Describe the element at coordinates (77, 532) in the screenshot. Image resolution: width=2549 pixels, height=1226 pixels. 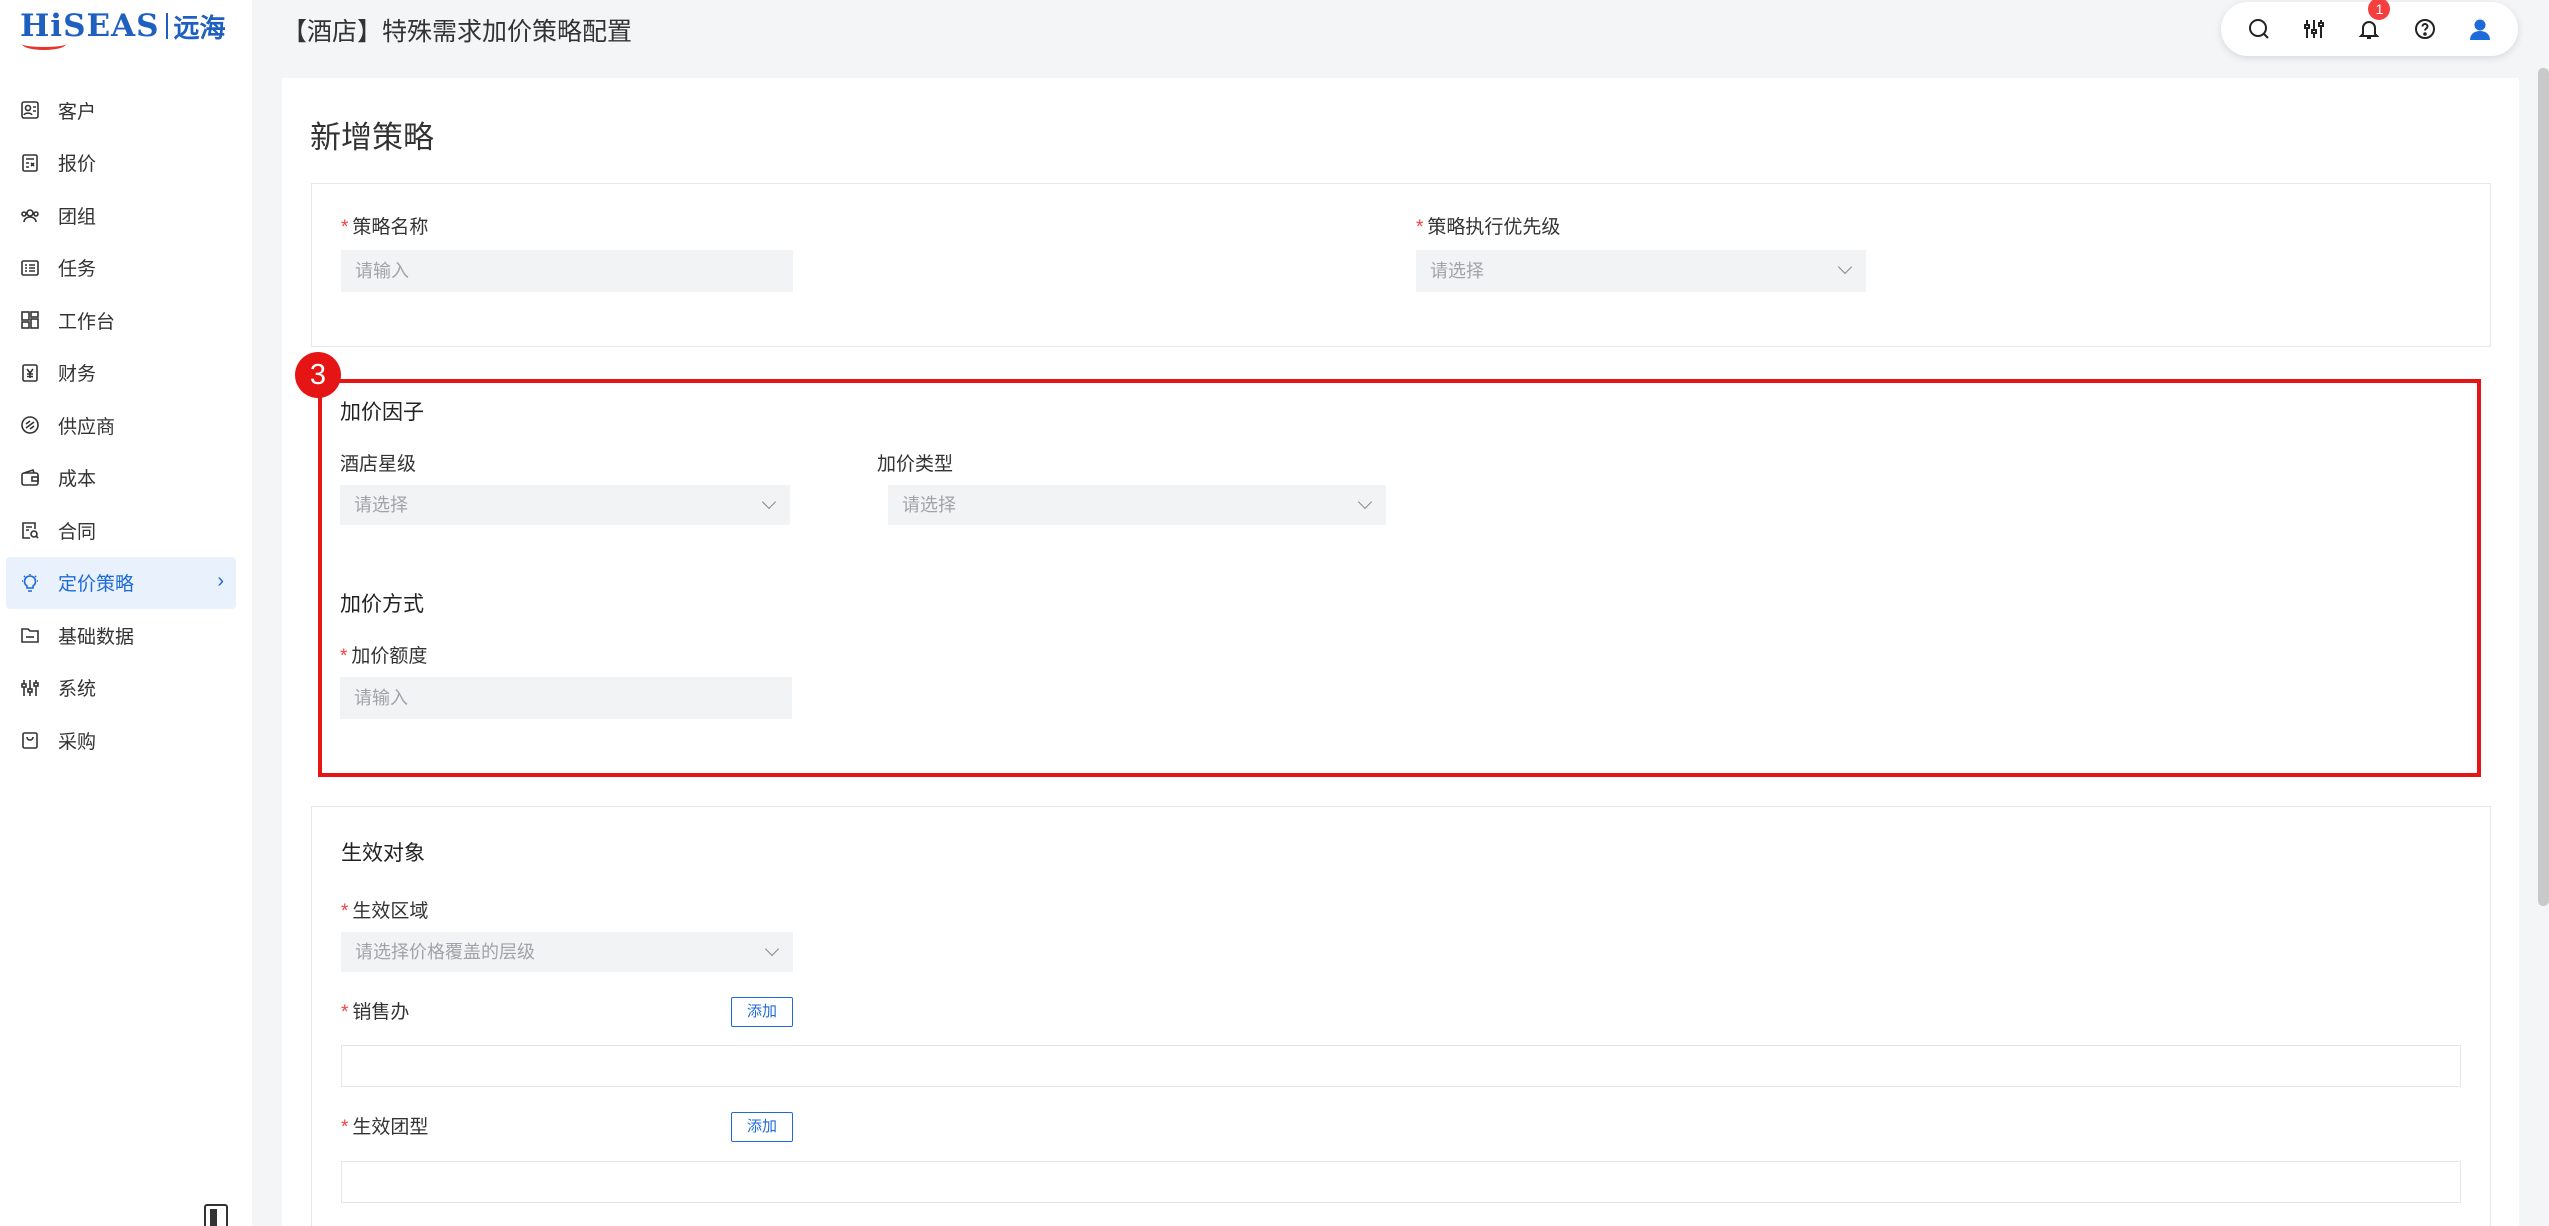
I see `sidebar-item-label: 合同` at that location.